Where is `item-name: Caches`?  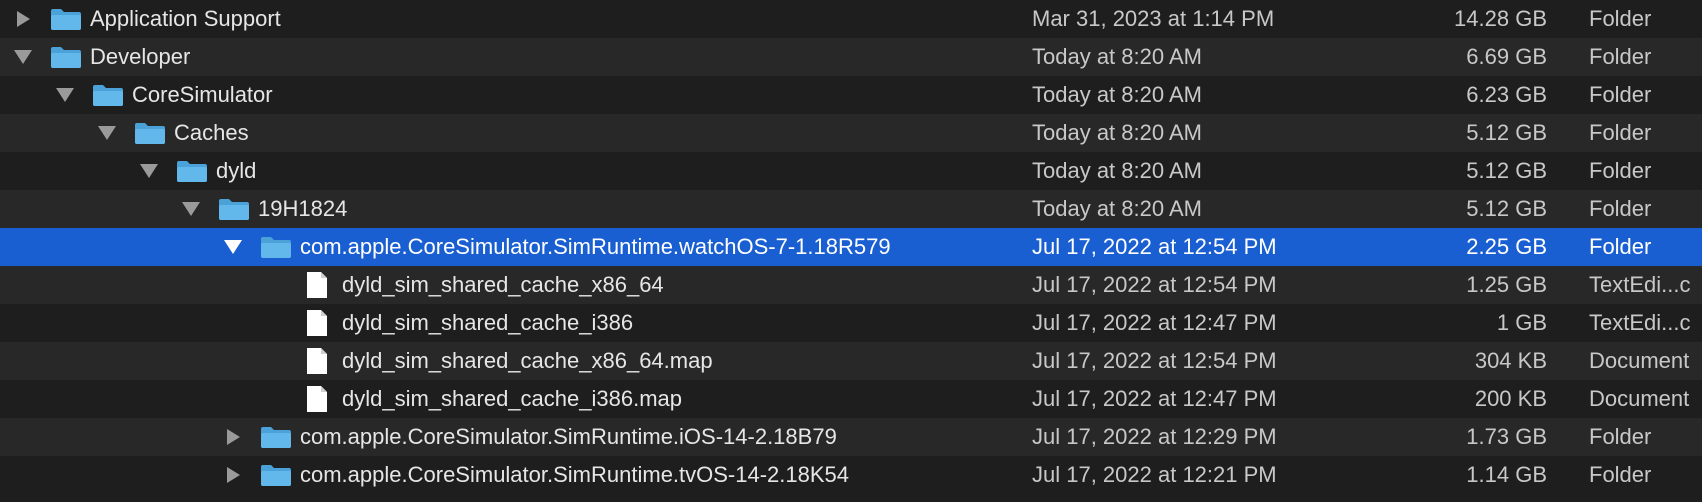 item-name: Caches is located at coordinates (211, 132).